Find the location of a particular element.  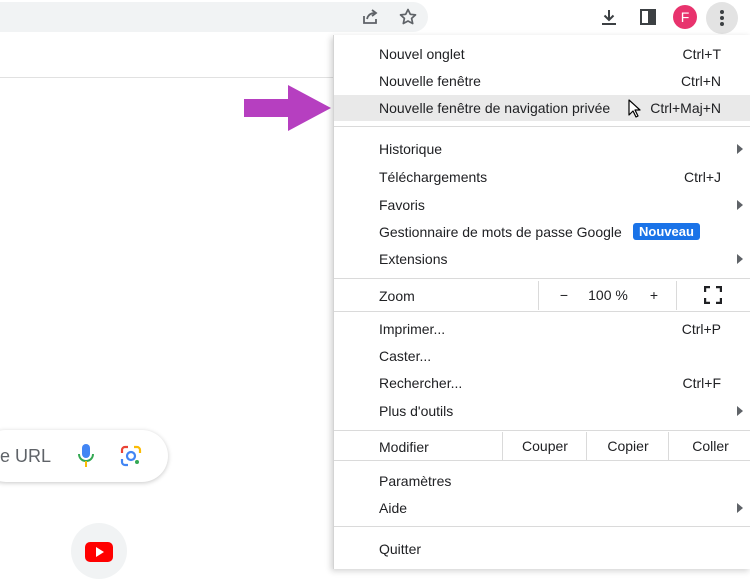

download-icon is located at coordinates (609, 17).